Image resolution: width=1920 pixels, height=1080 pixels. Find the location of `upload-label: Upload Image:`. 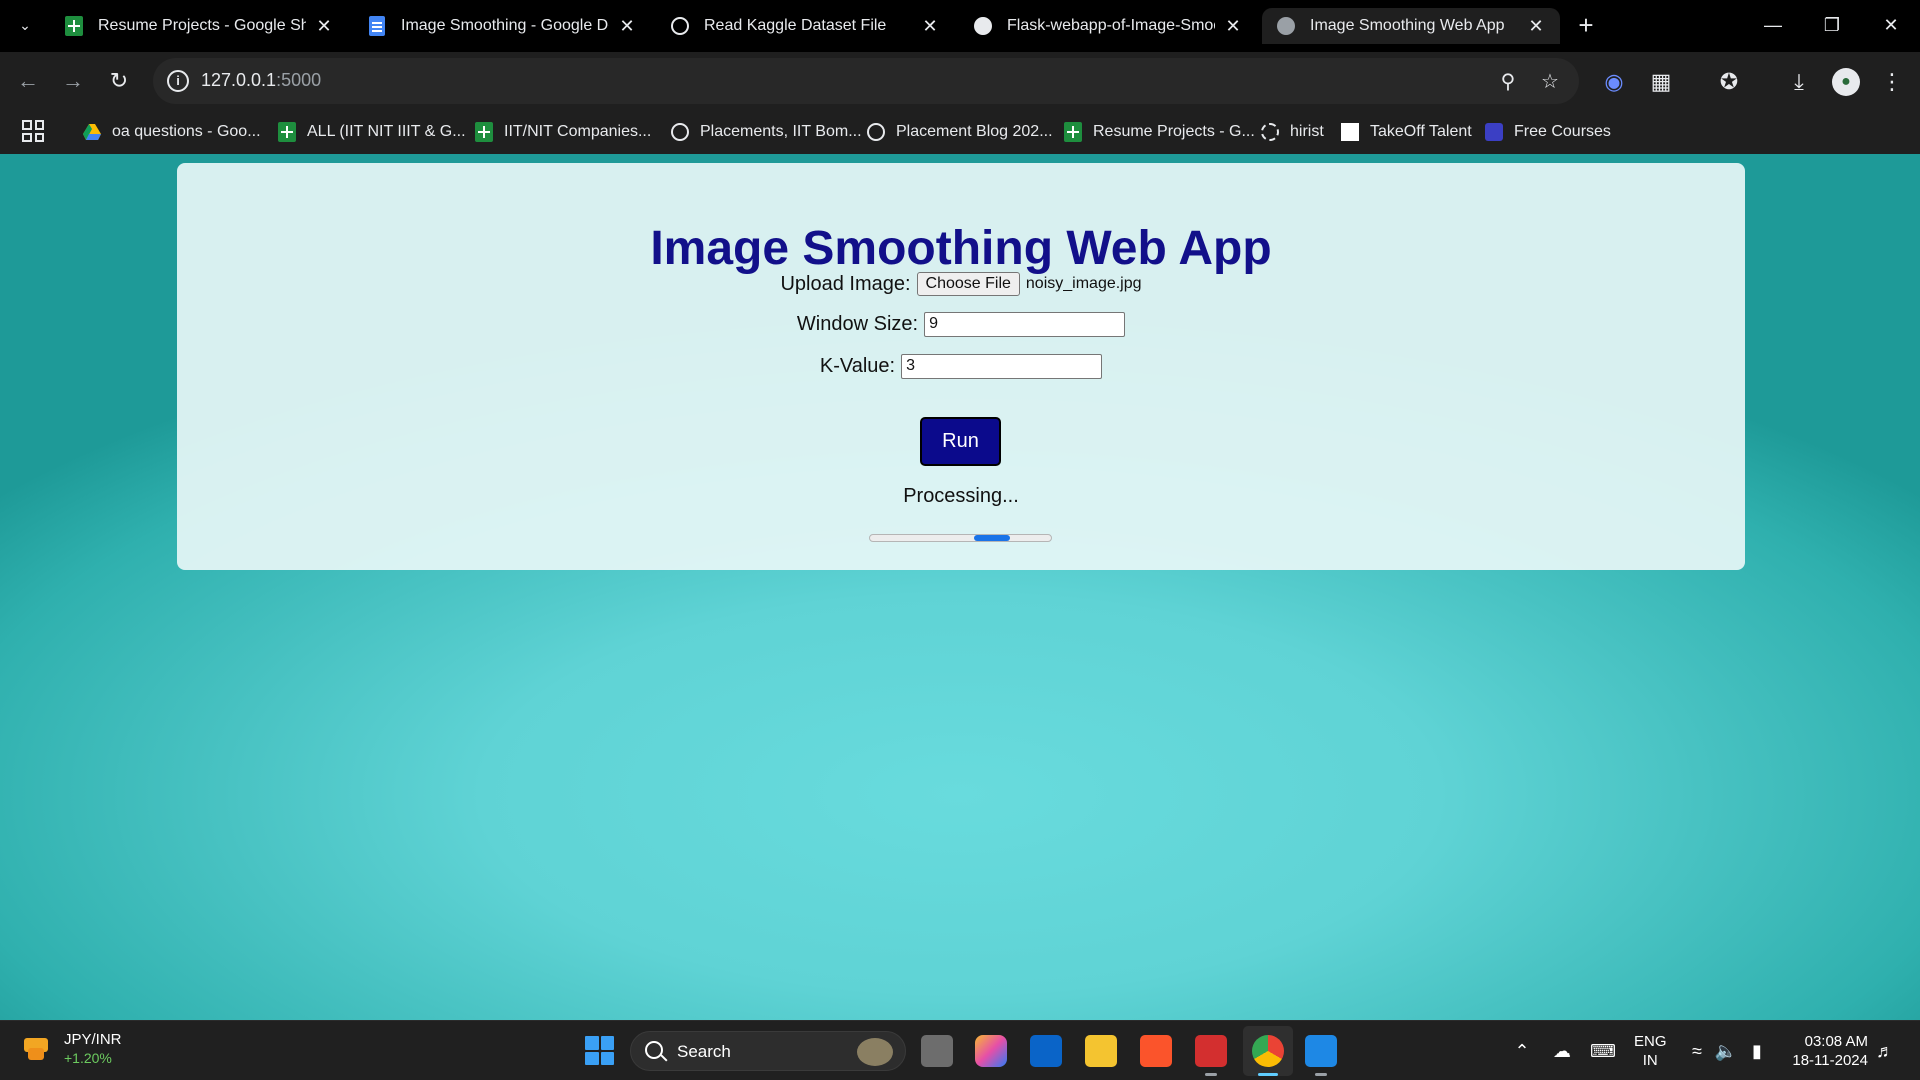

upload-label: Upload Image: is located at coordinates (845, 283).